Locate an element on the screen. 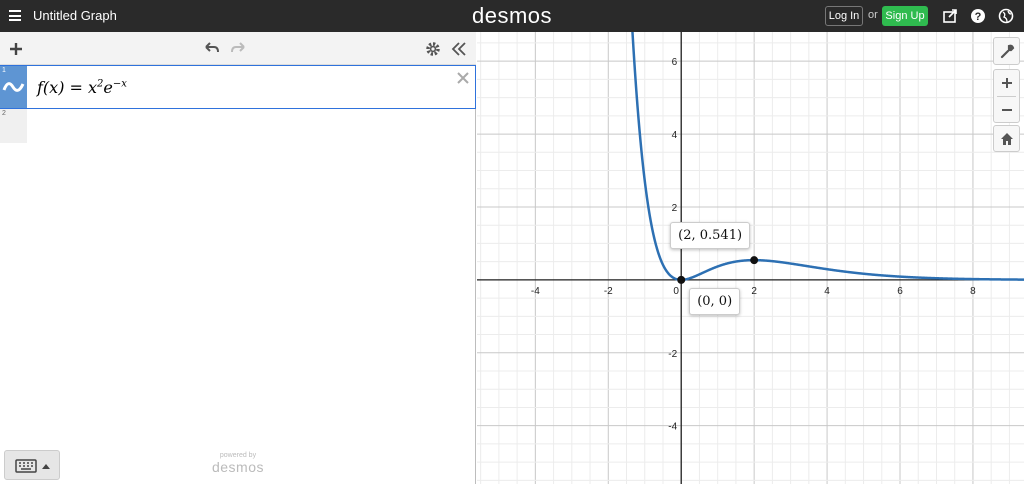 This screenshot has height=484, width=1024. y-tick-label: 4 is located at coordinates (675, 135).